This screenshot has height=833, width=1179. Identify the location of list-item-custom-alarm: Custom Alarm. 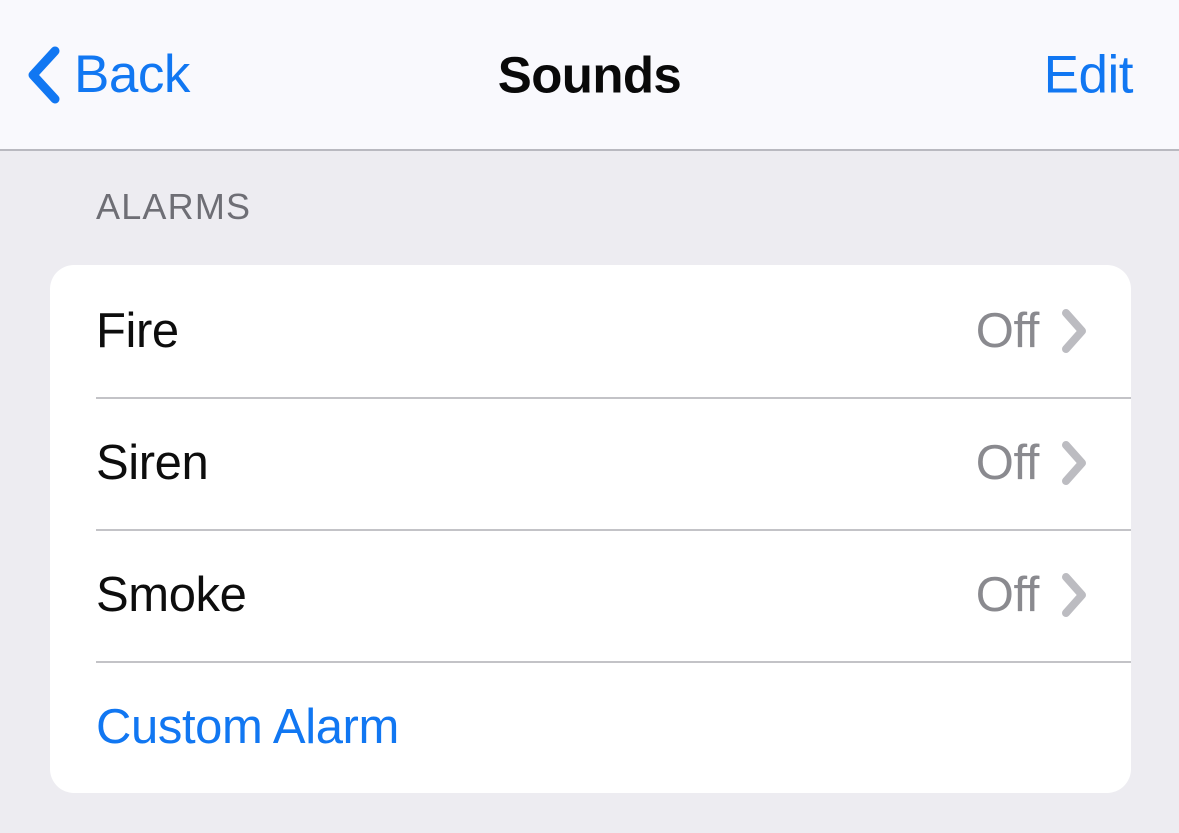
(590, 727).